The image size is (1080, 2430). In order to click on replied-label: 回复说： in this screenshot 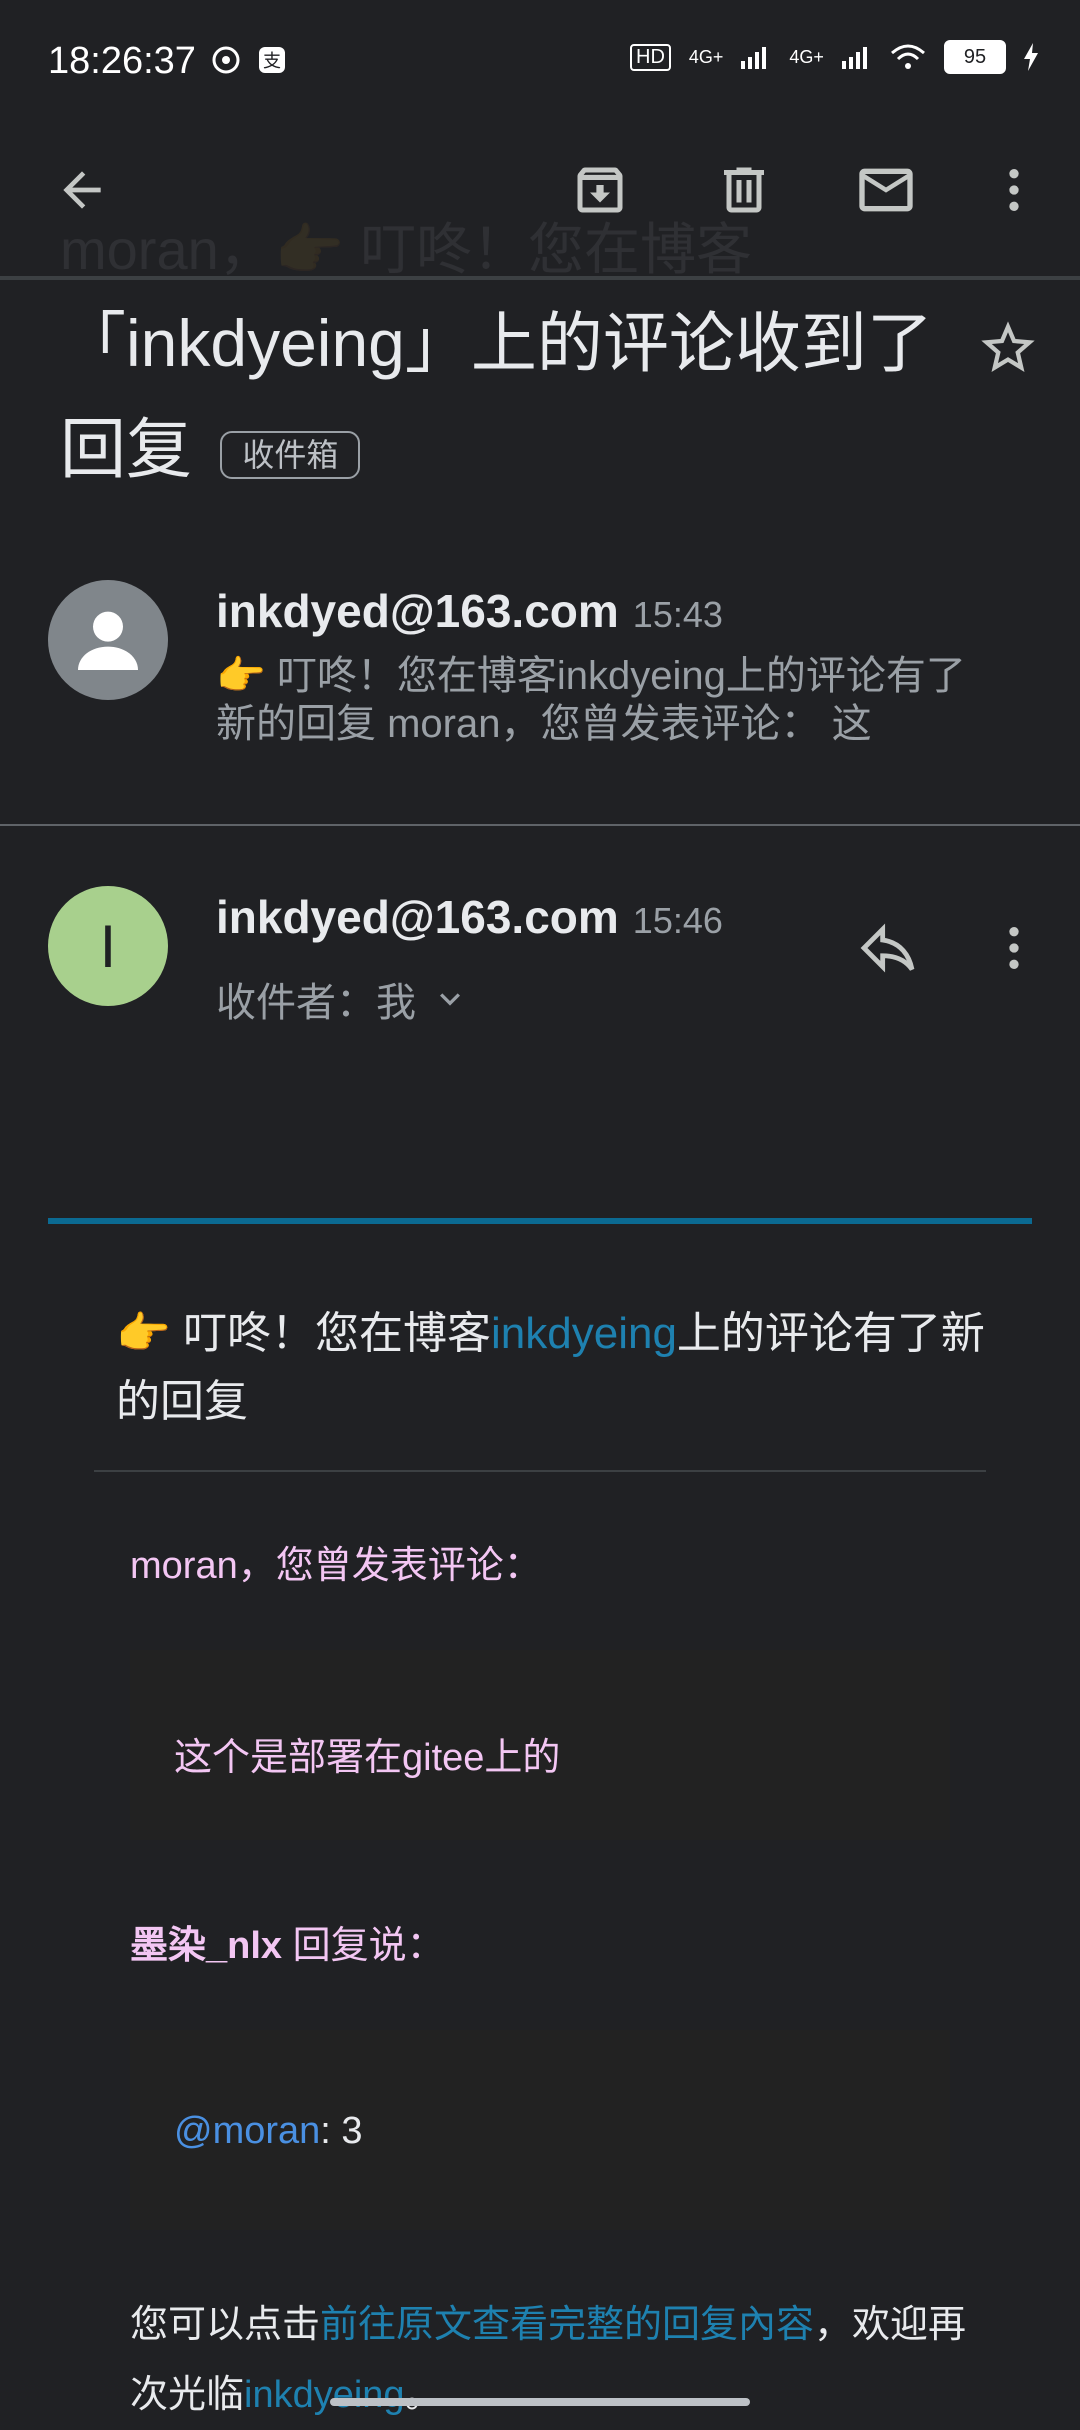, I will do `click(363, 1946)`.